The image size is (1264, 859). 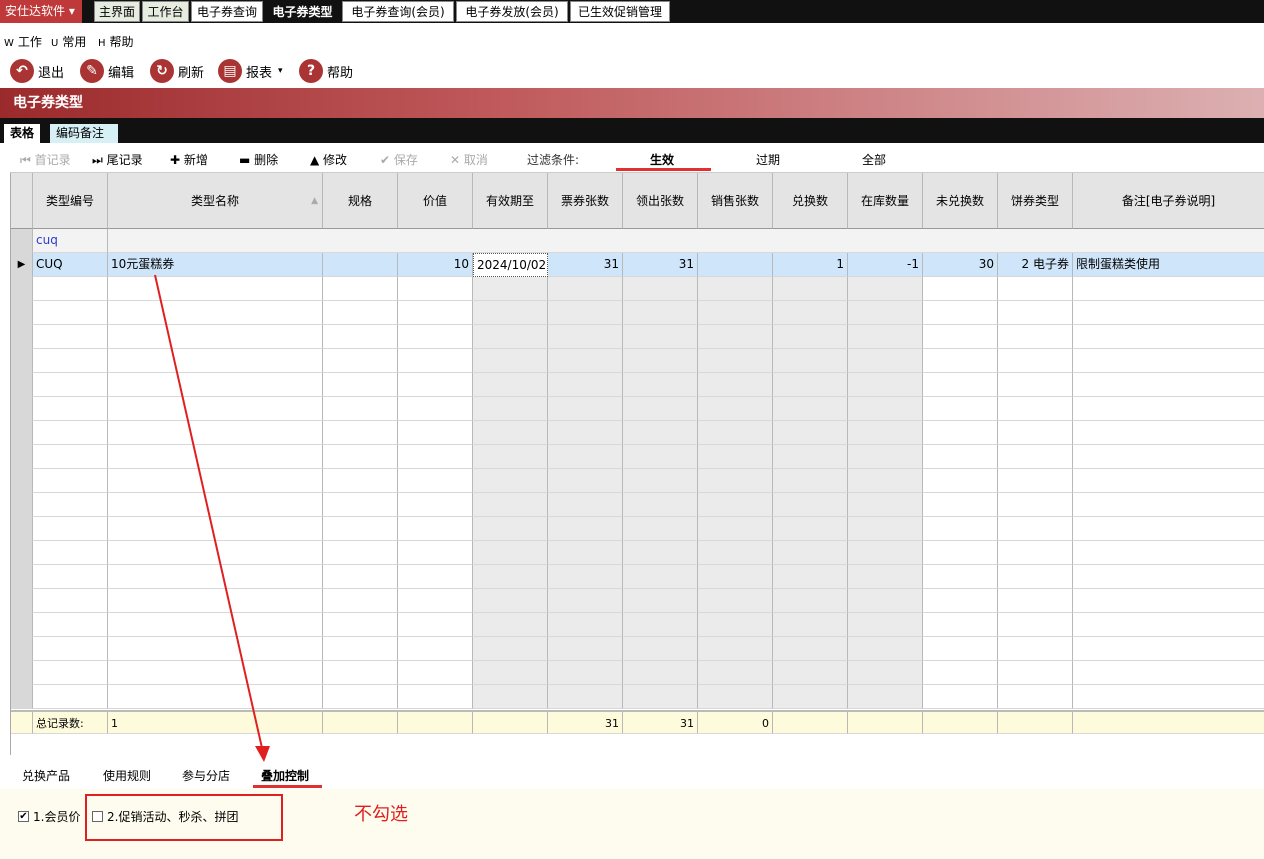 I want to click on cell-spec, so click(x=360, y=265).